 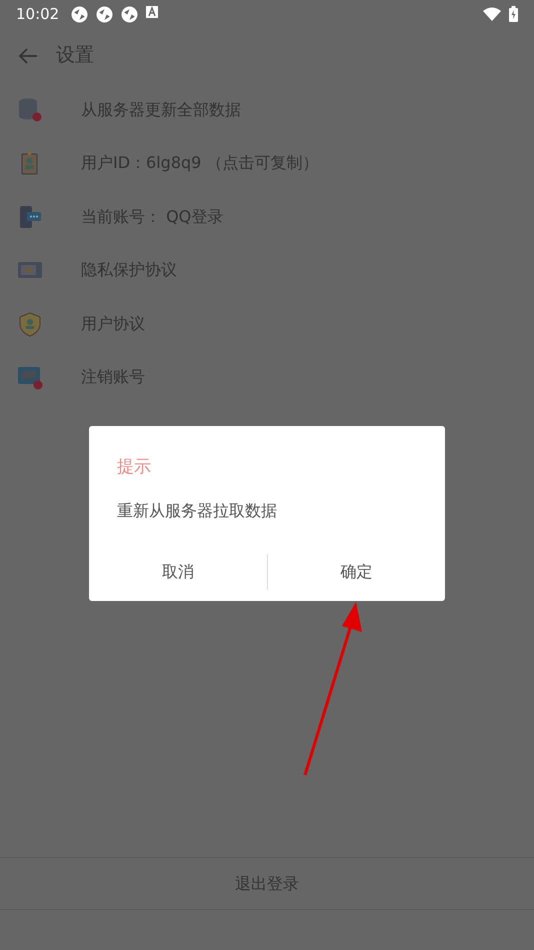 I want to click on dialog-message: 重新从服务器拉取数据, so click(x=197, y=511).